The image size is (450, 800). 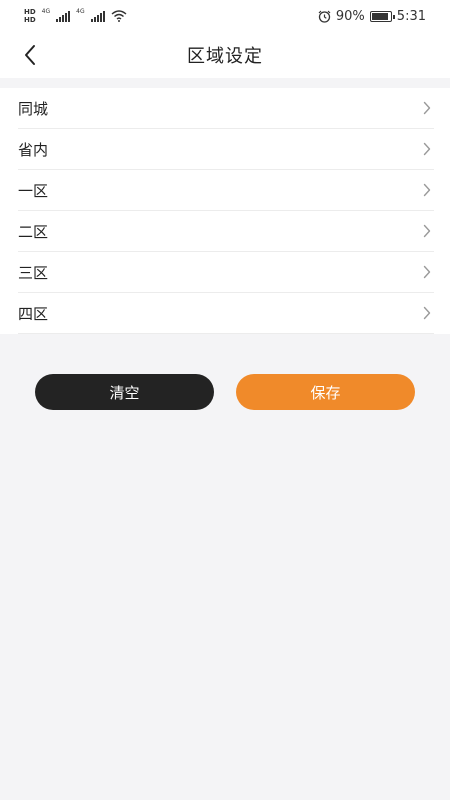 I want to click on region-item-zone-1: 一区, so click(x=226, y=190).